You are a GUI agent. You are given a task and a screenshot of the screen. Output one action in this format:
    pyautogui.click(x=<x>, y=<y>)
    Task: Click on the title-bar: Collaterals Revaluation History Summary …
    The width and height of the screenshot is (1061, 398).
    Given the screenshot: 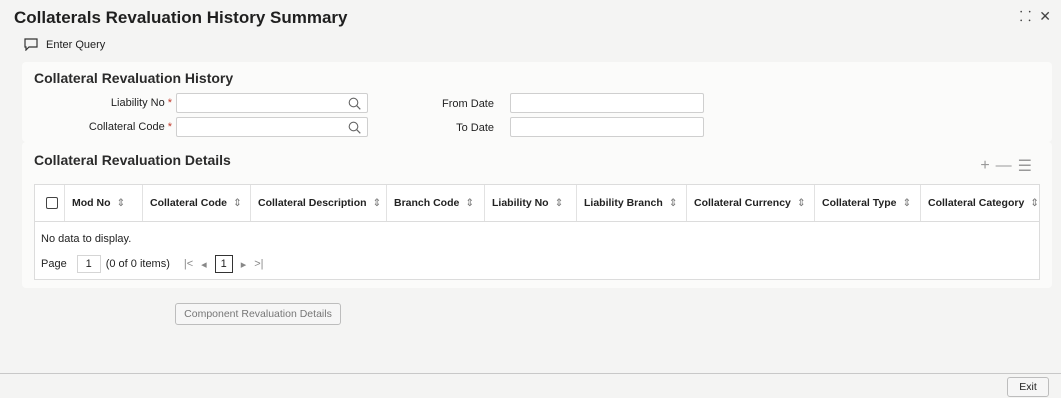 What is the action you would take?
    pyautogui.click(x=530, y=17)
    